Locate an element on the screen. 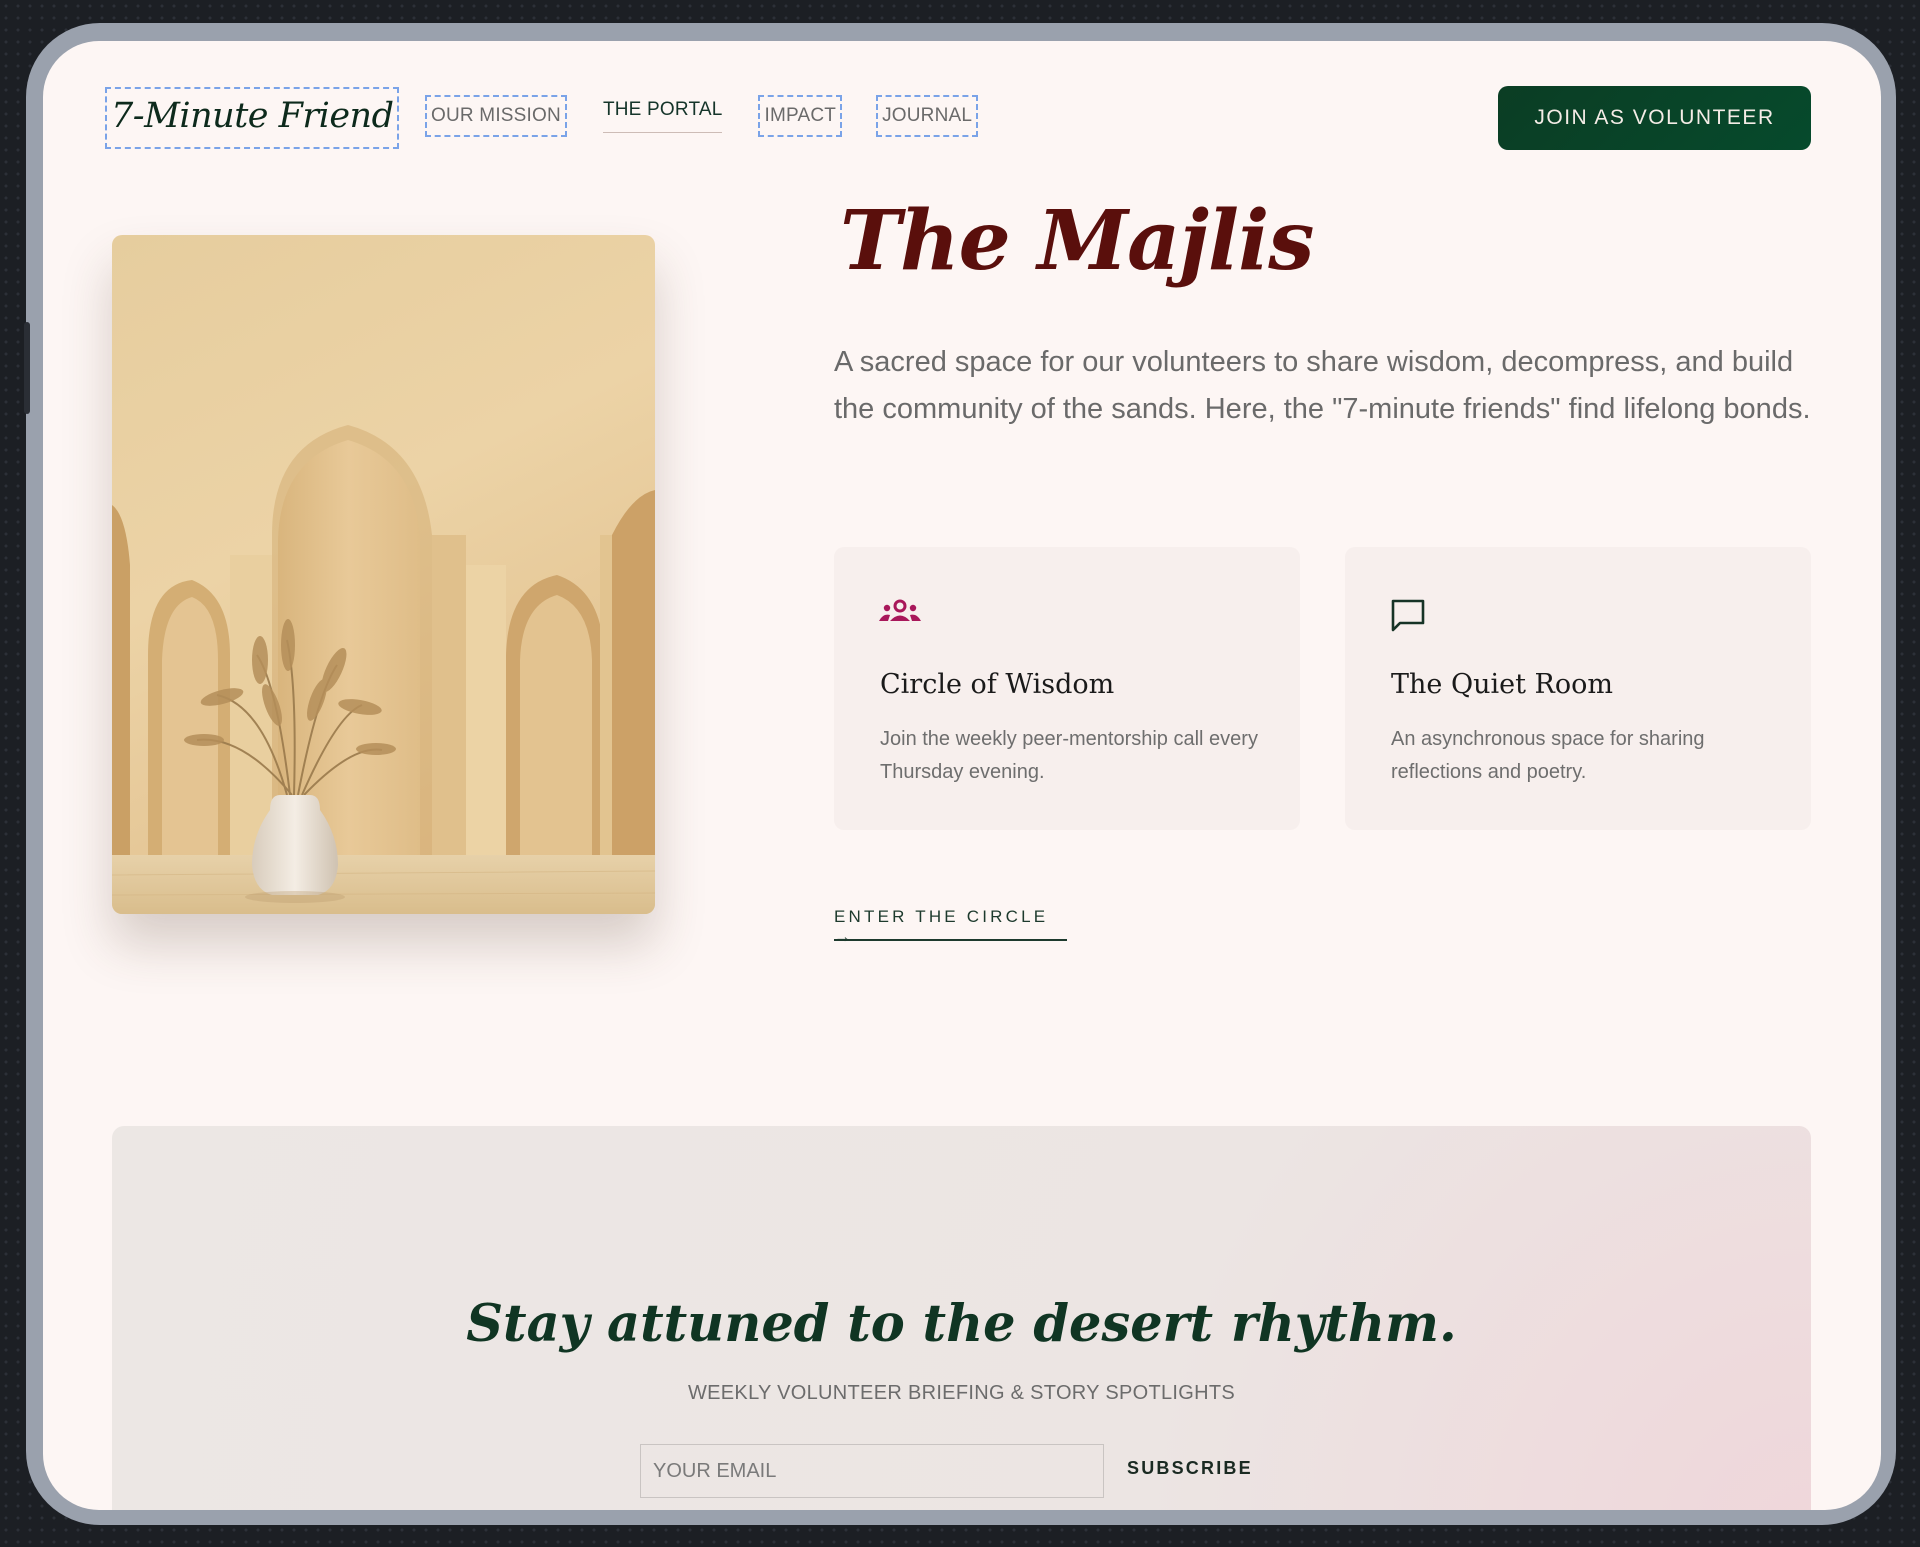 The image size is (1920, 1547). email-input is located at coordinates (872, 1471).